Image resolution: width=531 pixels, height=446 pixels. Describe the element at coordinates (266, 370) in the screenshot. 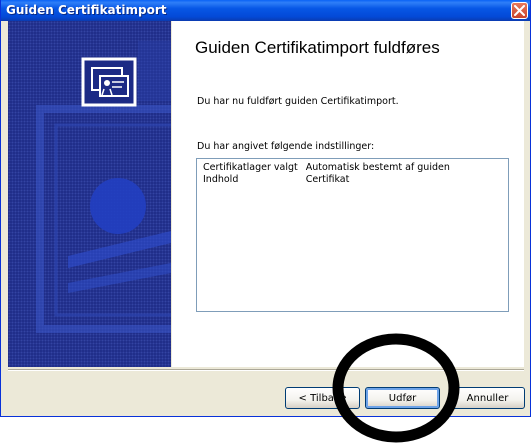

I see `divider` at that location.